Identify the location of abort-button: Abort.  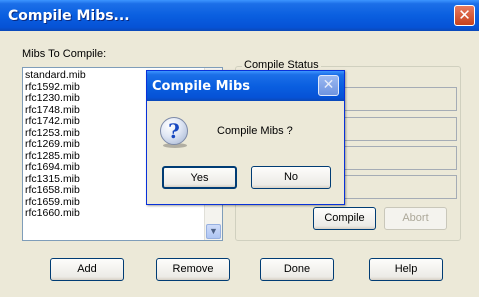
(415, 218).